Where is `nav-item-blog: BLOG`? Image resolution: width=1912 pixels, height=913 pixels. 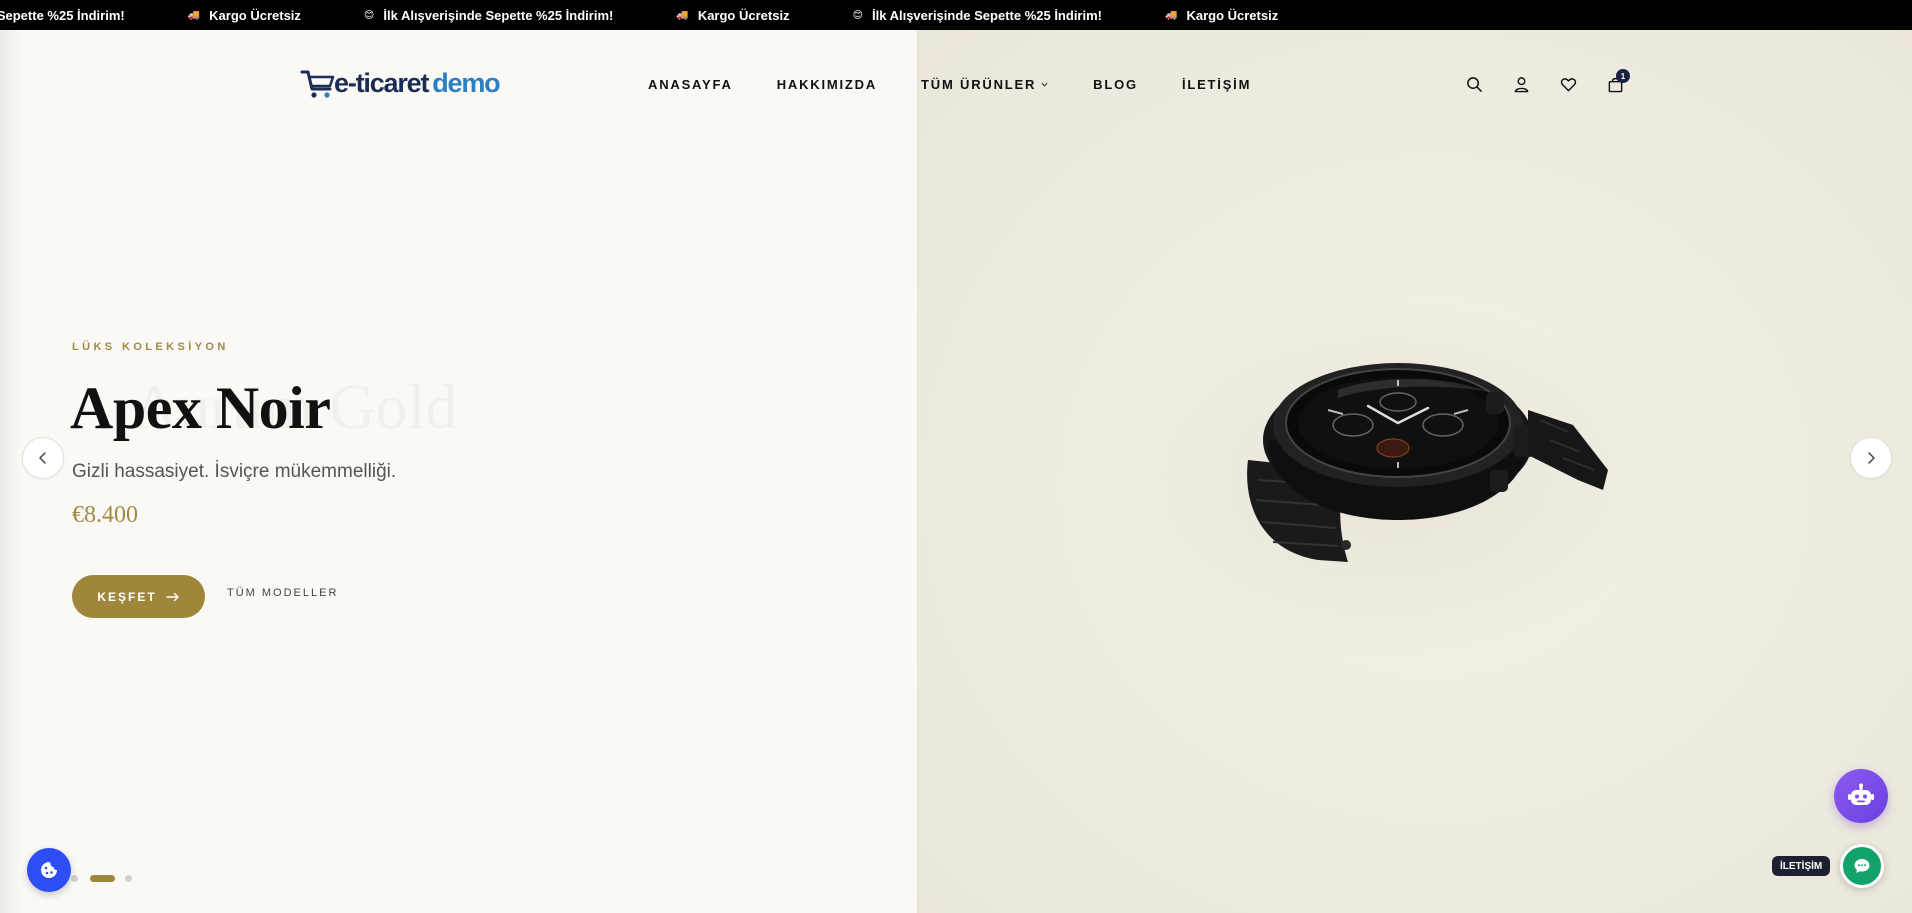
nav-item-blog: BLOG is located at coordinates (1115, 84).